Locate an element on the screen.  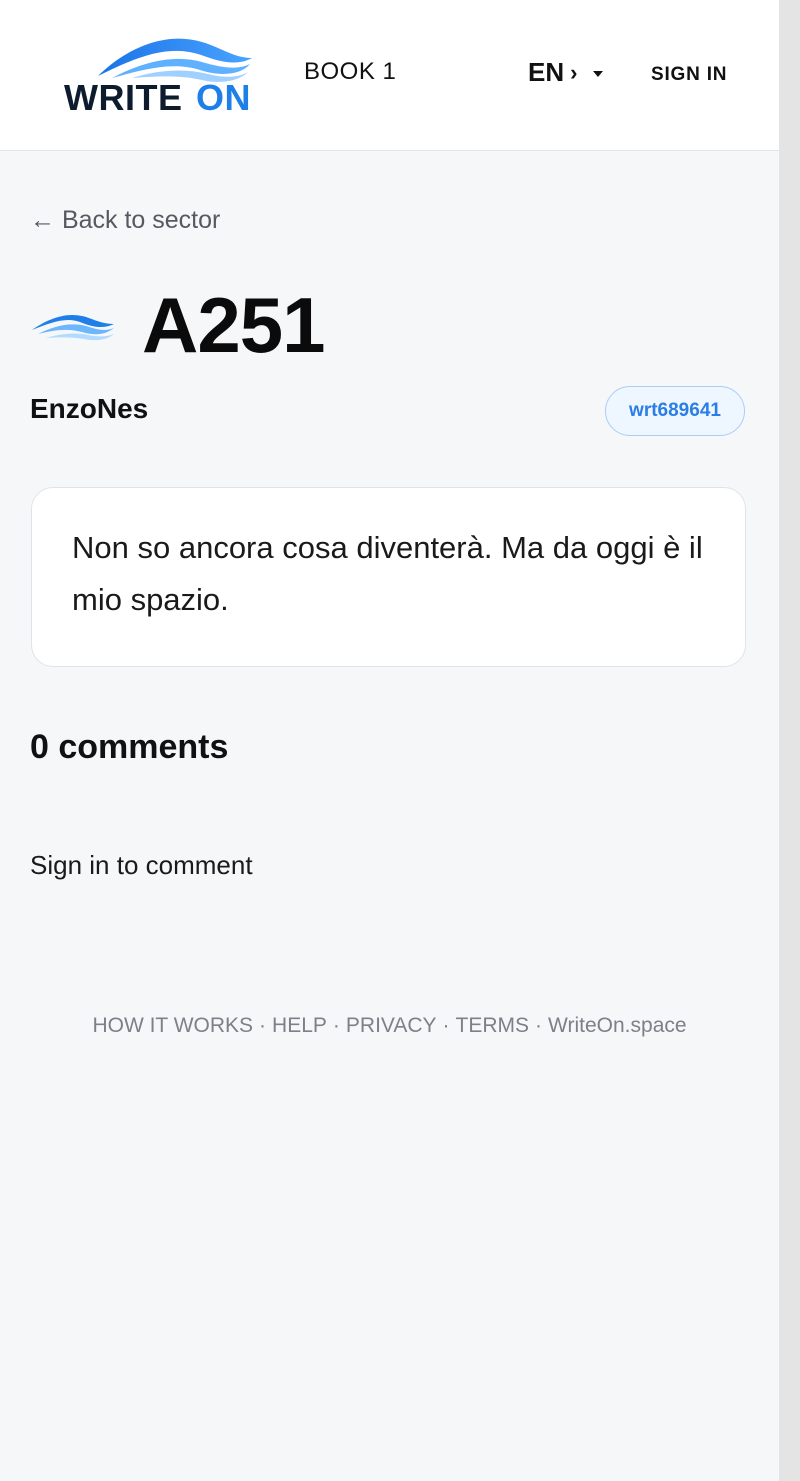
author-name: EnzoNes is located at coordinates (89, 408).